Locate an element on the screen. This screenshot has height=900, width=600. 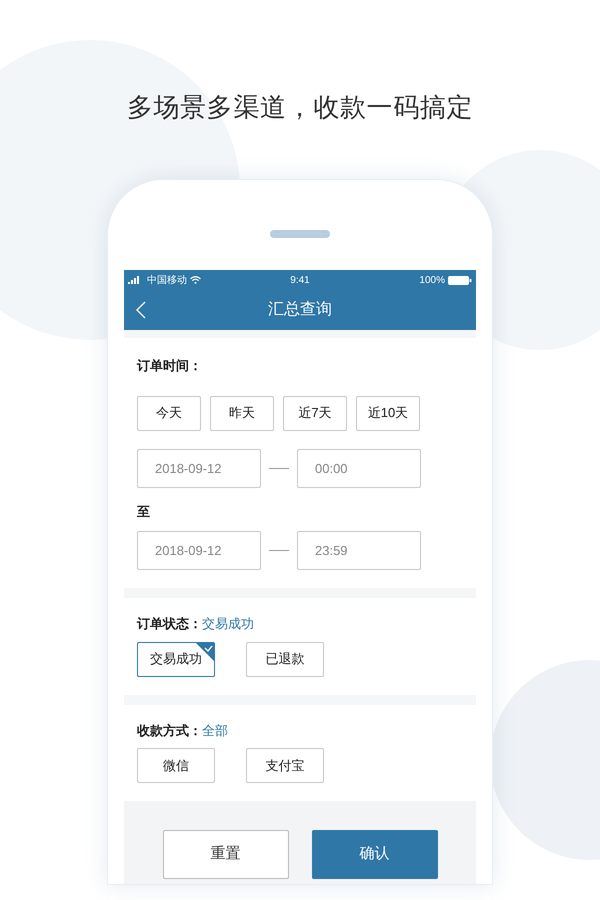
section-label: 订单状态： is located at coordinates (169, 624).